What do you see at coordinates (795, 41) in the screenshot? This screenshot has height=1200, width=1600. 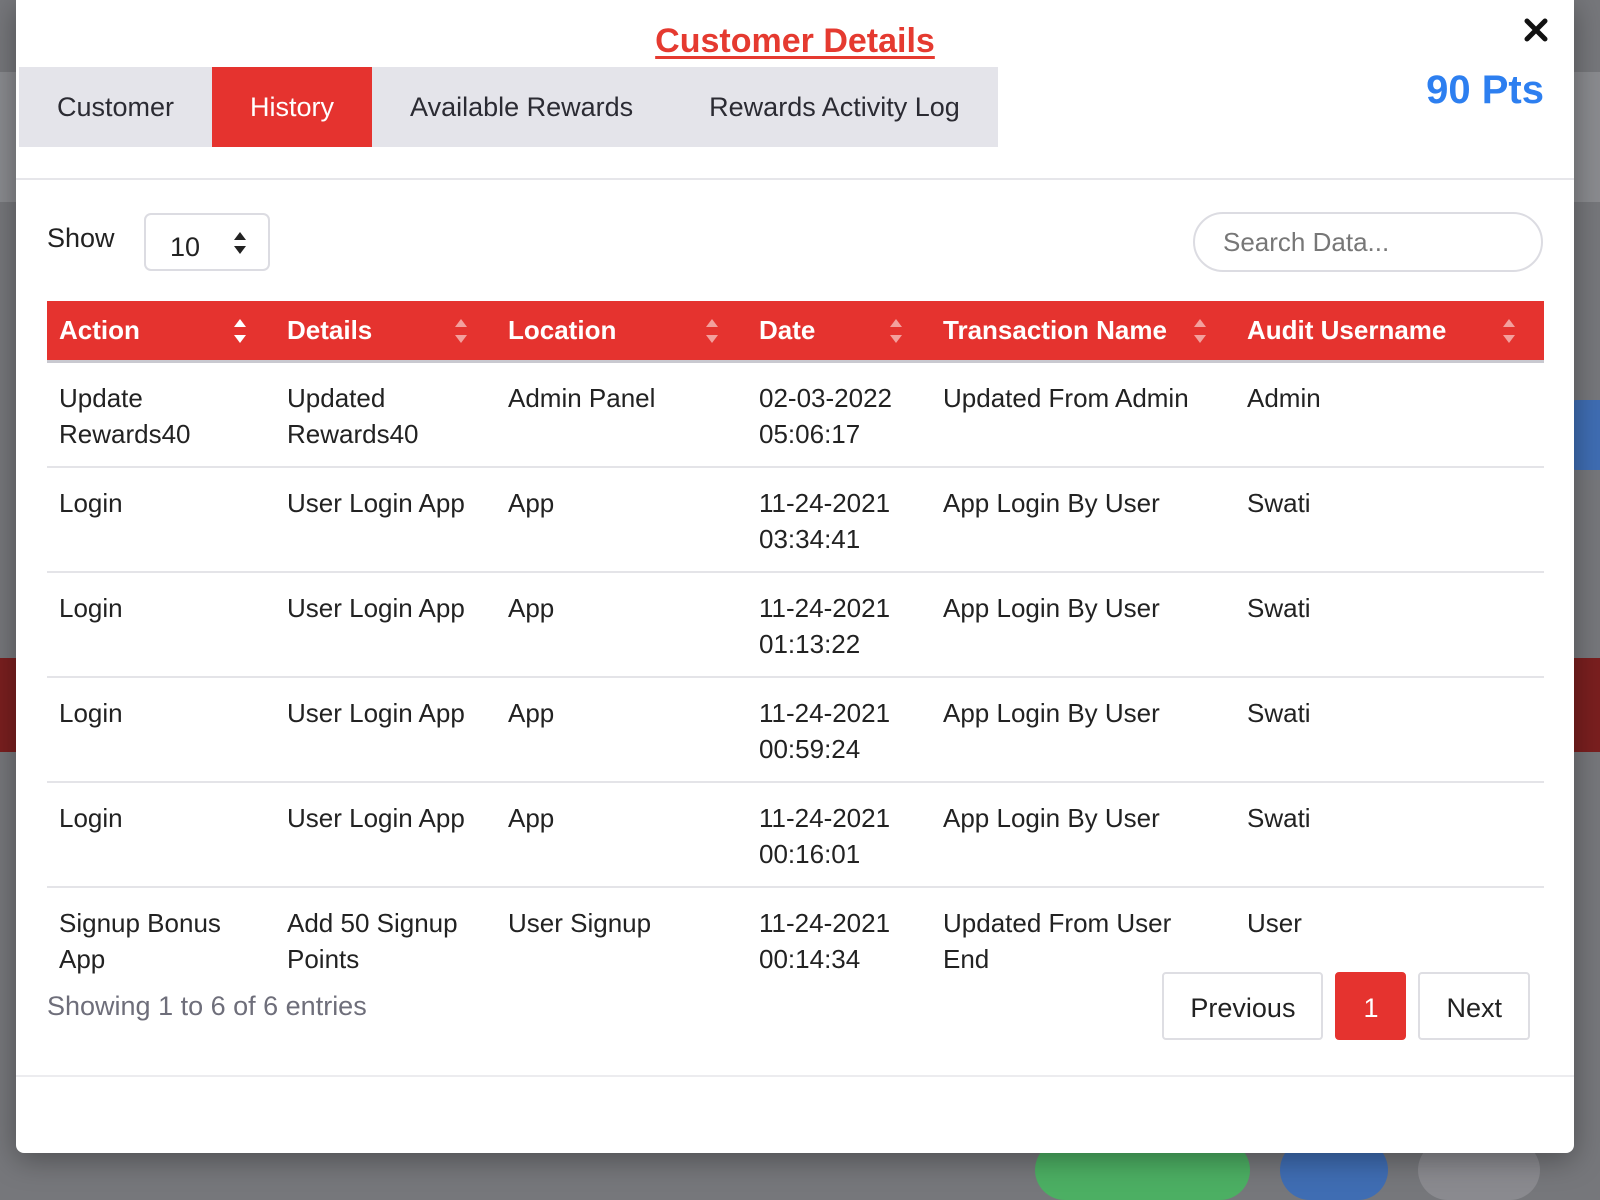 I see `modal-title: Customer Details` at bounding box center [795, 41].